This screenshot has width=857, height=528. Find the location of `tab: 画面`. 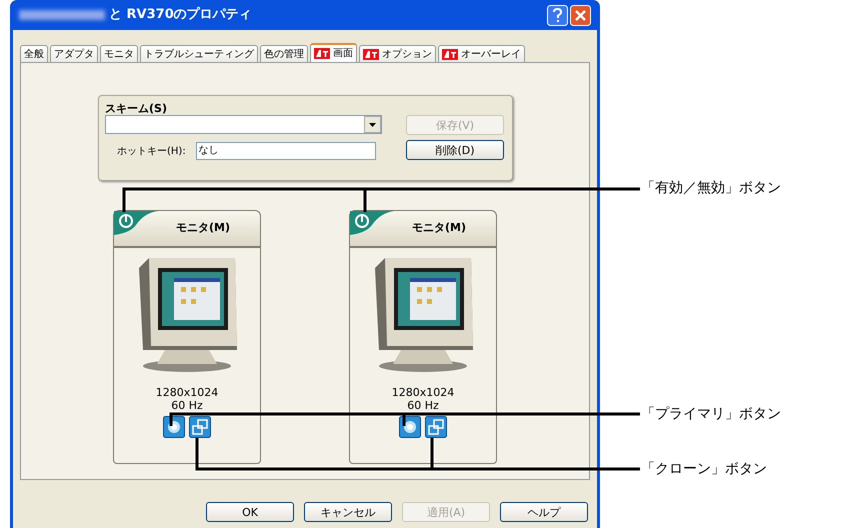

tab: 画面 is located at coordinates (333, 52).